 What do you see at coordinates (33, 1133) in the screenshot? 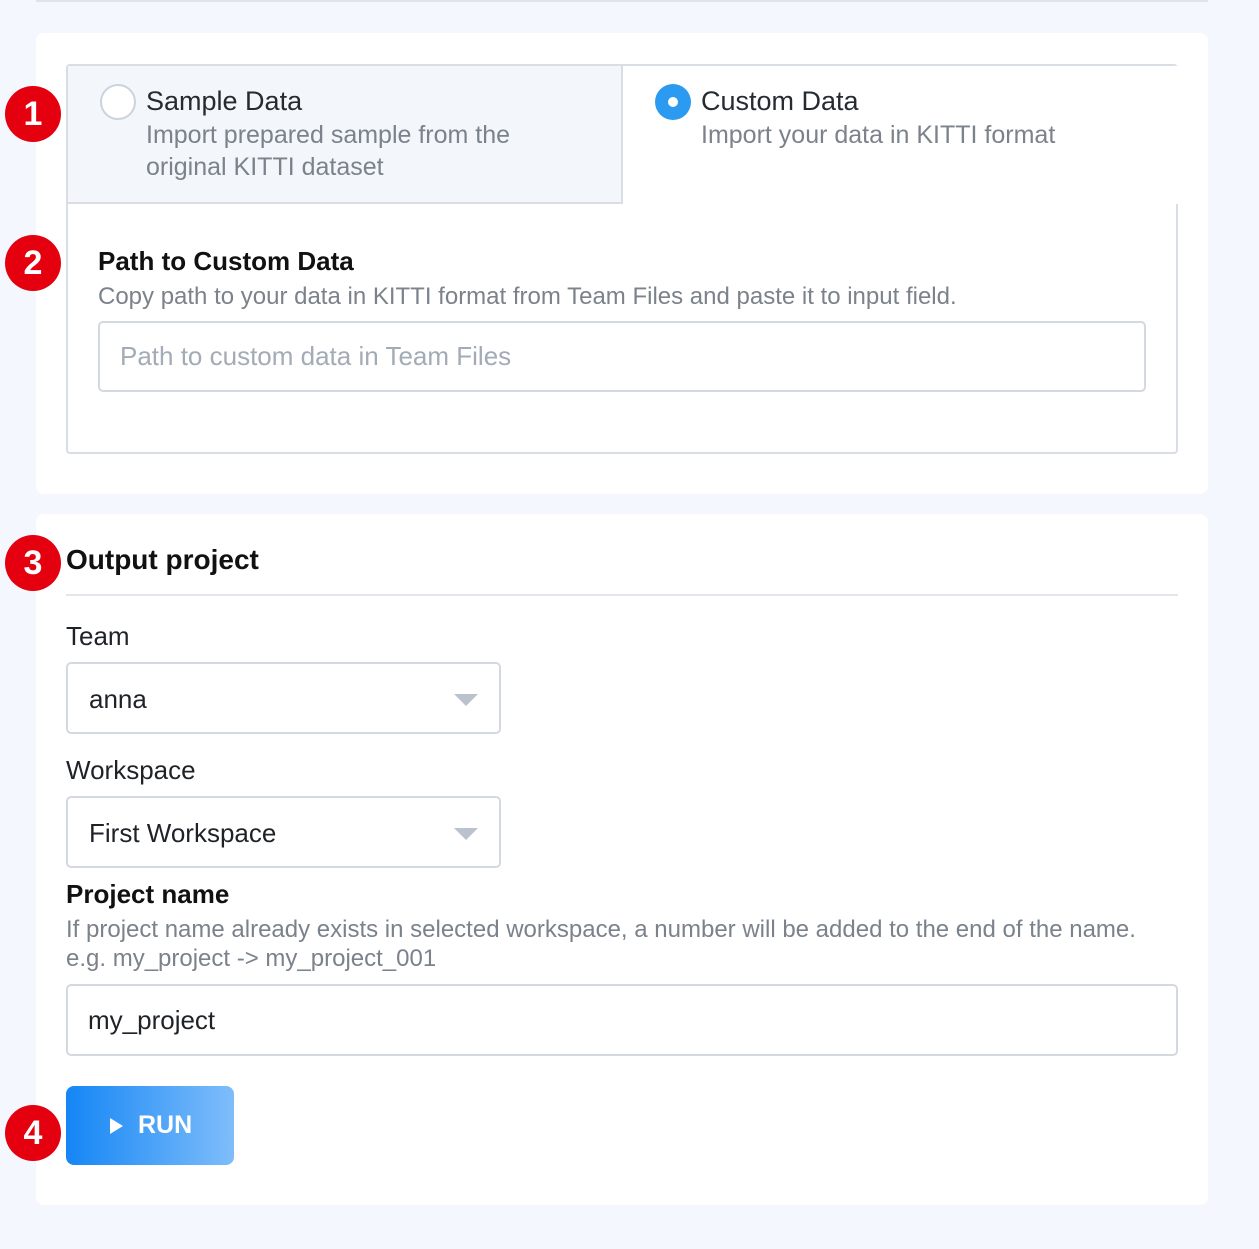
I see `step-marker-4: 4` at bounding box center [33, 1133].